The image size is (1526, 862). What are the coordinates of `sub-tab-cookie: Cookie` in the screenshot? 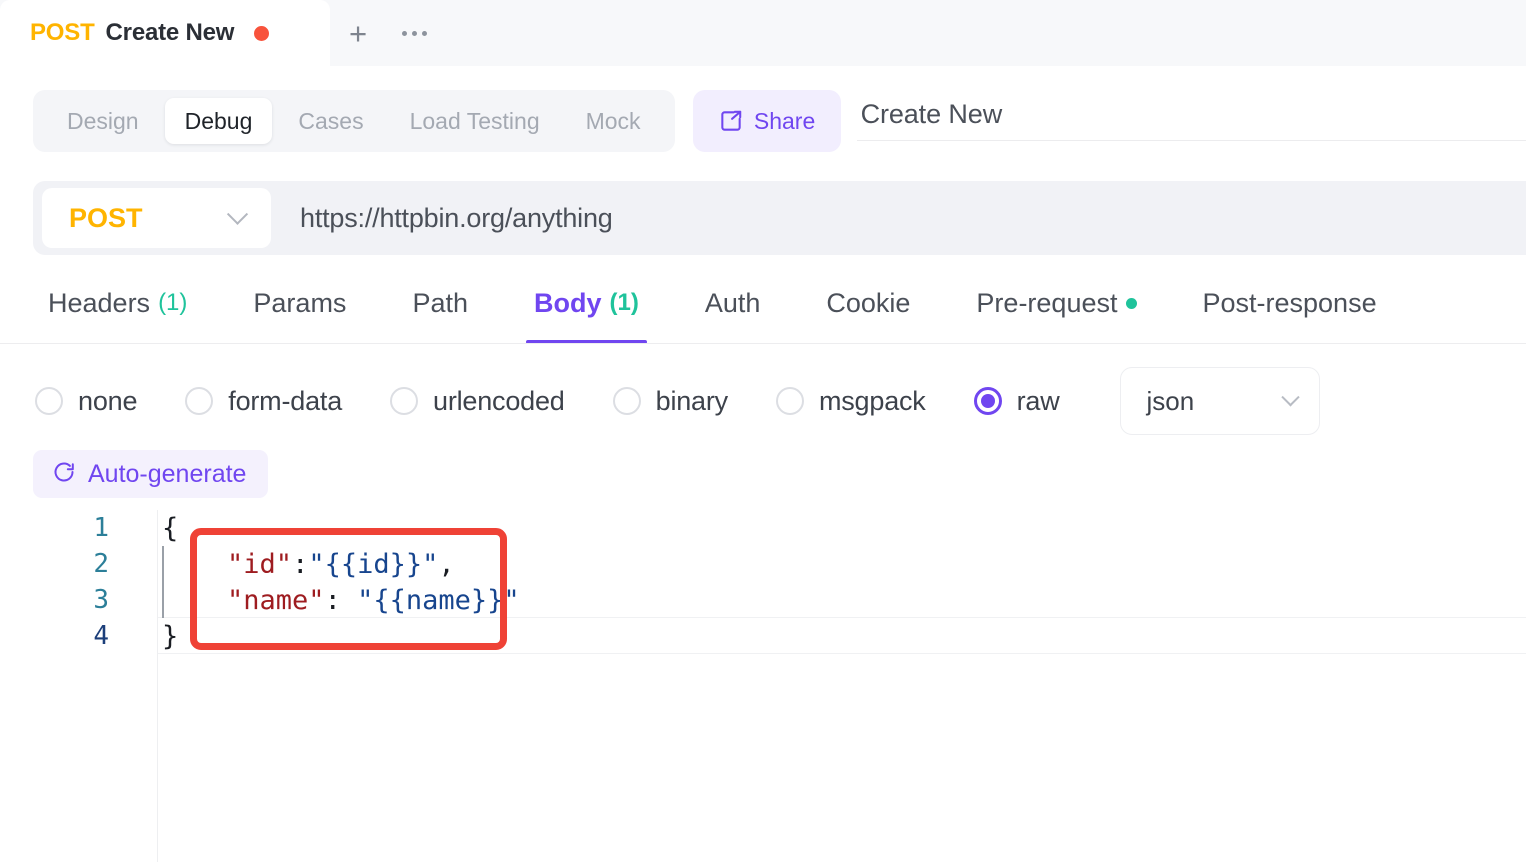 It's located at (868, 303).